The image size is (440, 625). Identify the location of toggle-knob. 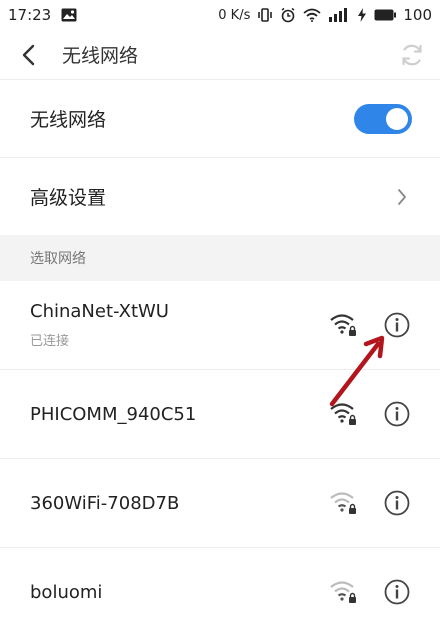
(397, 118).